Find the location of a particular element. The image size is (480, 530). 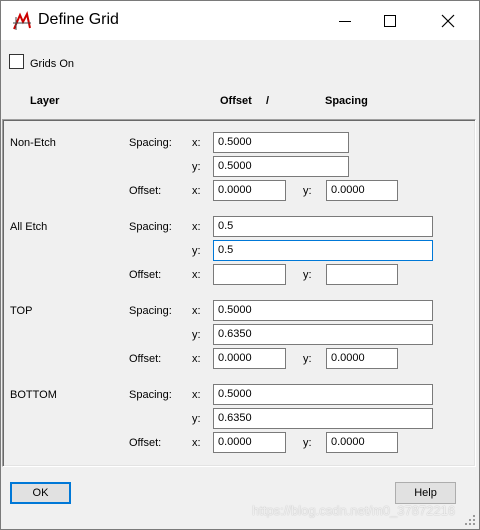

app-icon is located at coordinates (22, 21).